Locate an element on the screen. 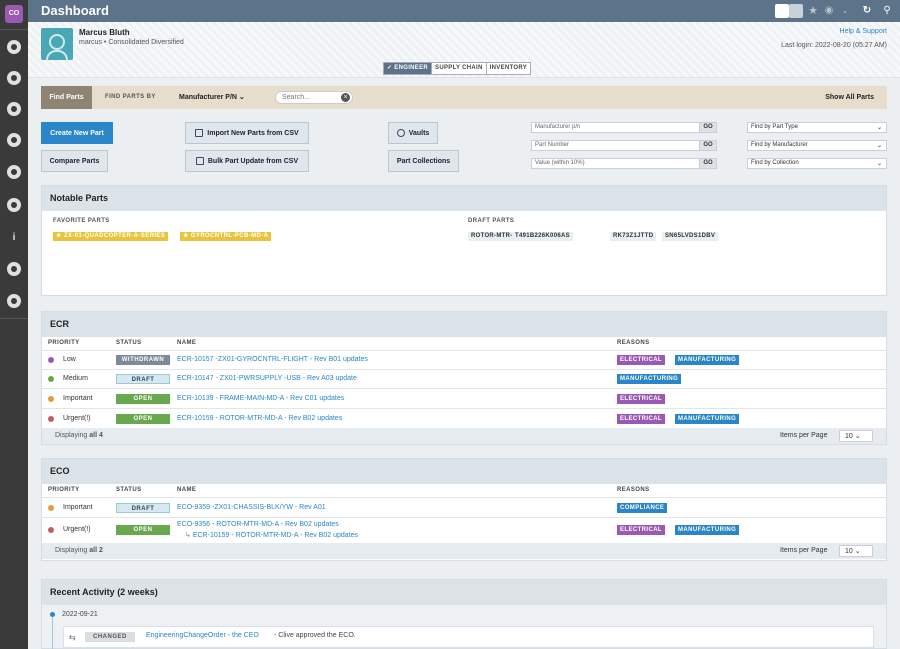 This screenshot has height=649, width=900. find-parts-button: Find Parts is located at coordinates (66, 97).